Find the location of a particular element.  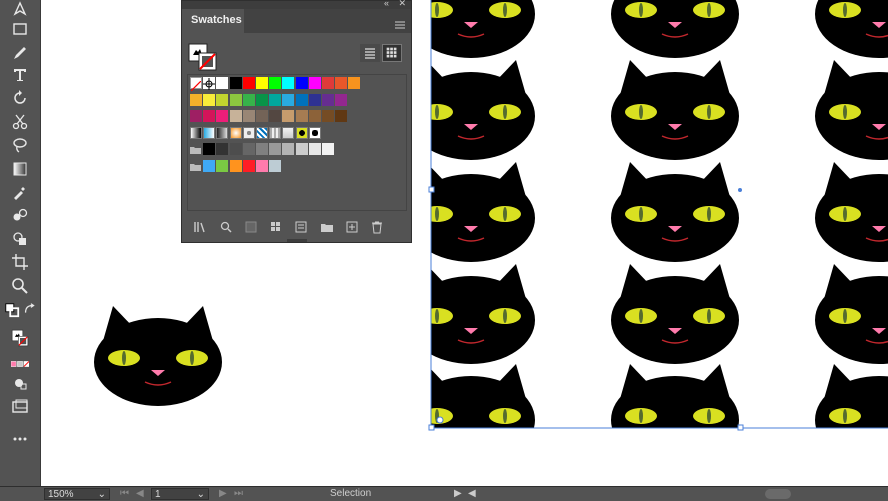

next-artboard-icon: ▶ is located at coordinates (223, 493).